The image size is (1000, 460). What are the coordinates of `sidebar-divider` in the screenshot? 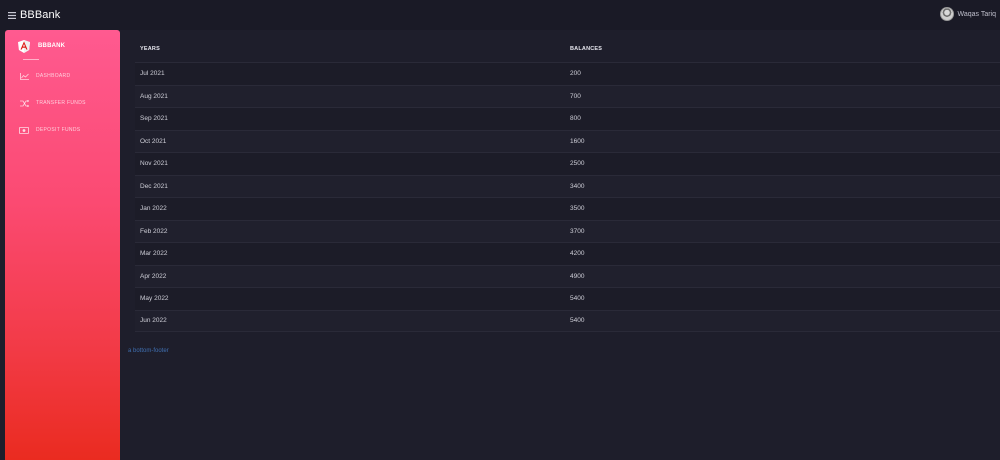 It's located at (31, 59).